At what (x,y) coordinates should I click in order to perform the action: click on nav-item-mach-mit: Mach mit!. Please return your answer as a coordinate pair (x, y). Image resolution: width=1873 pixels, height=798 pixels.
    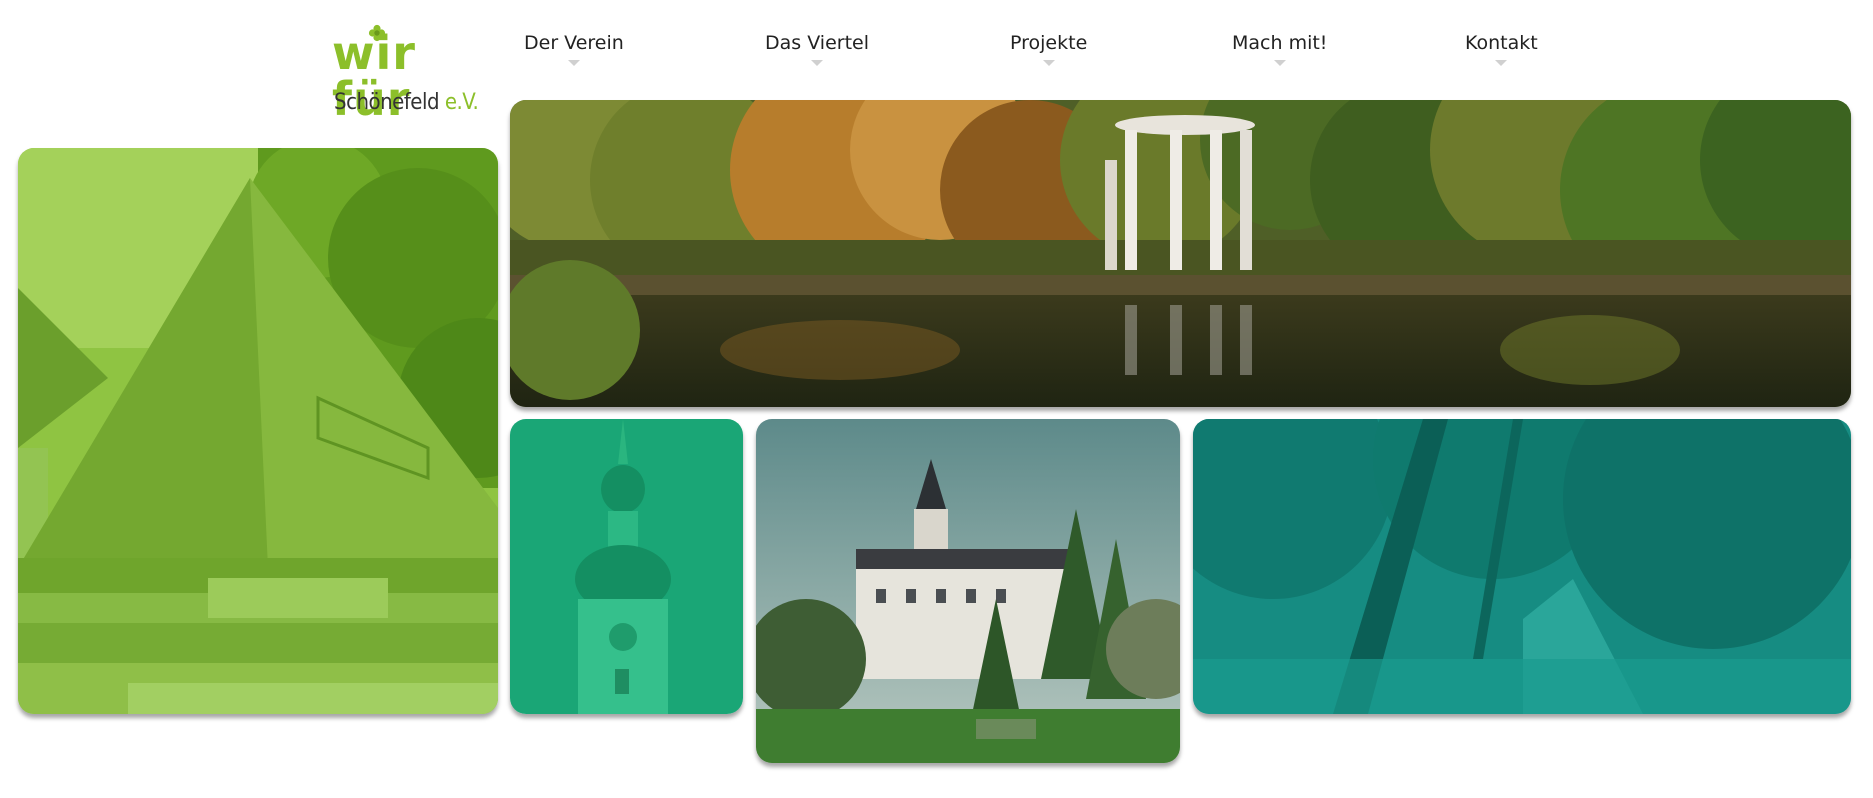
    Looking at the image, I should click on (1279, 49).